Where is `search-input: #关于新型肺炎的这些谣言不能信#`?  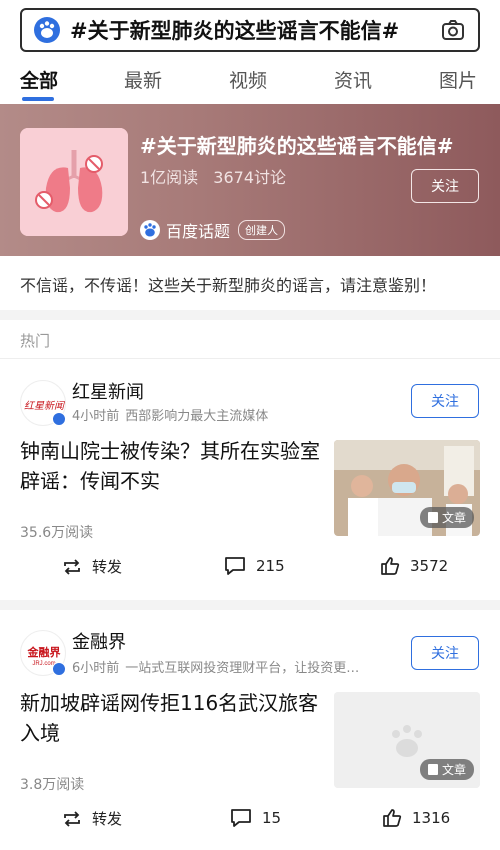 search-input: #关于新型肺炎的这些谣言不能信# is located at coordinates (250, 30).